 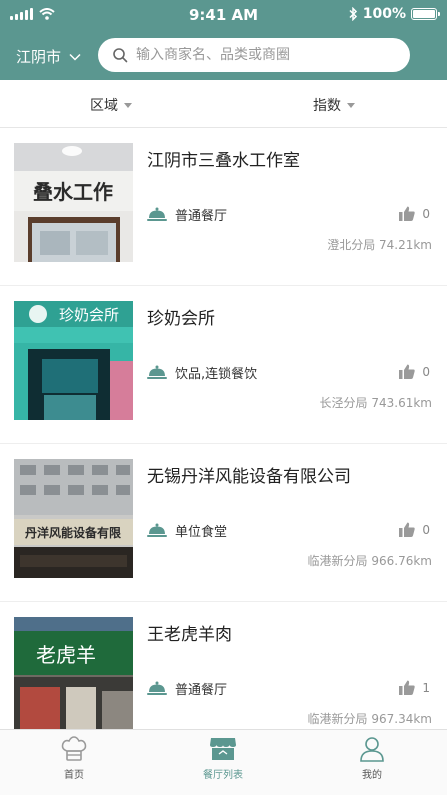 What do you see at coordinates (73, 360) in the screenshot?
I see `storefront-photo: 珍奶会所` at bounding box center [73, 360].